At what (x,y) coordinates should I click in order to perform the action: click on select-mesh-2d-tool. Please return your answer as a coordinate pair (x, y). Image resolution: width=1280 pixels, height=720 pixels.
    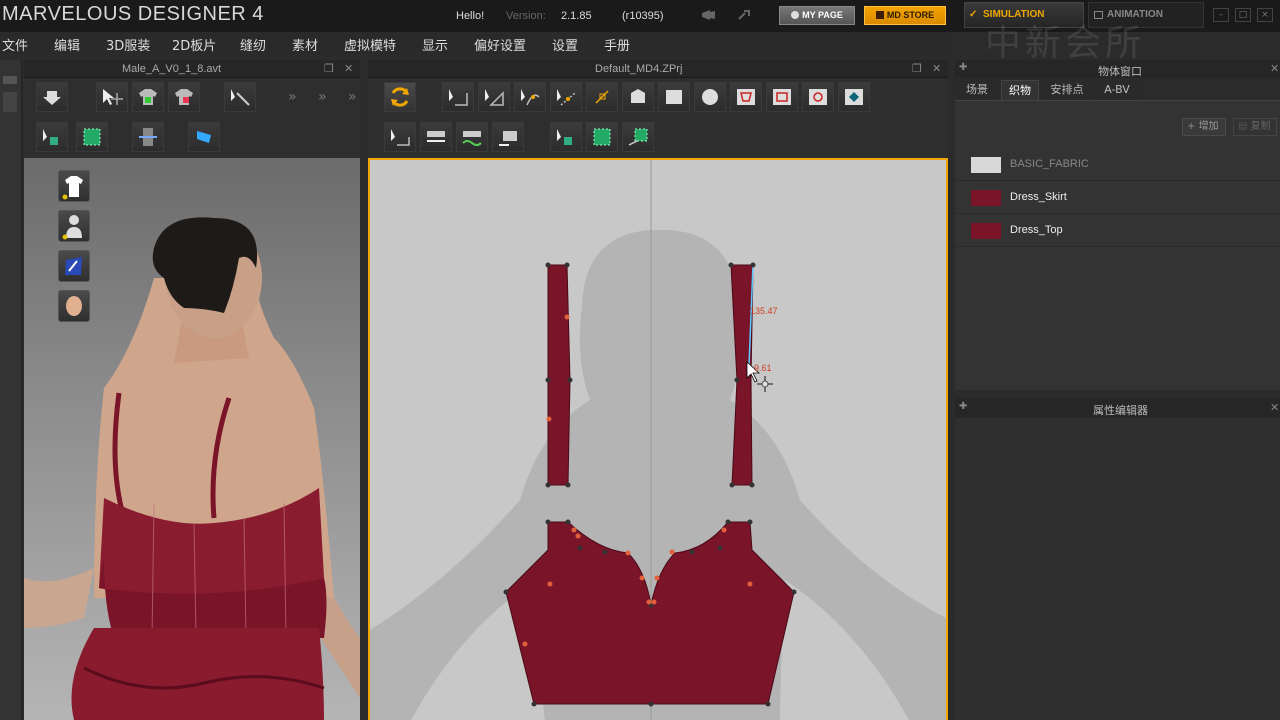
    Looking at the image, I should click on (566, 137).